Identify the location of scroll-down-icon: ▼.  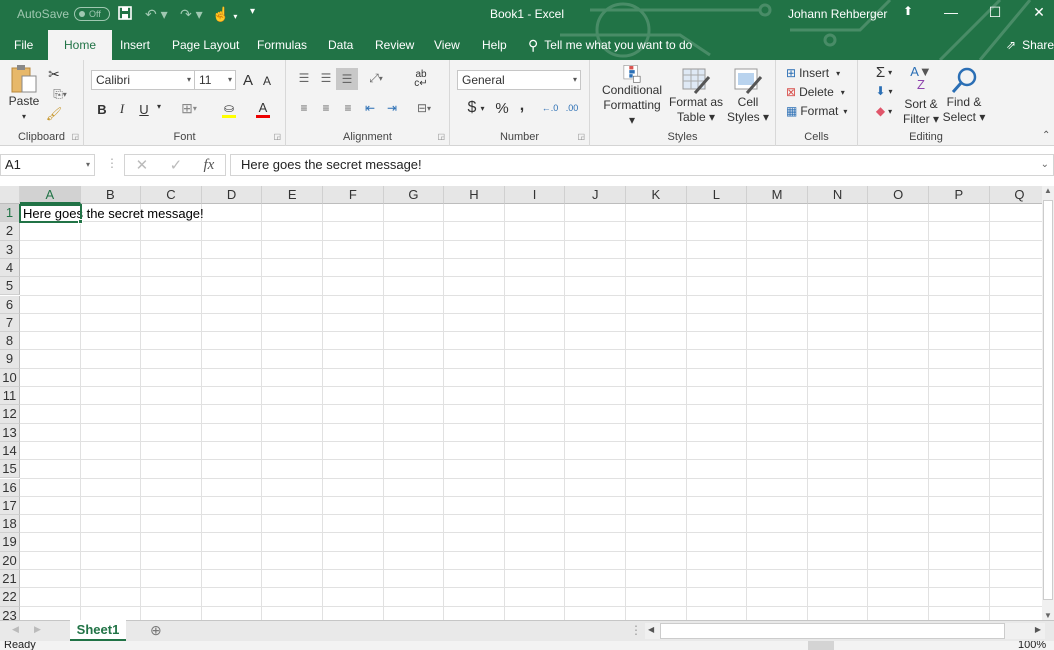
(1048, 615).